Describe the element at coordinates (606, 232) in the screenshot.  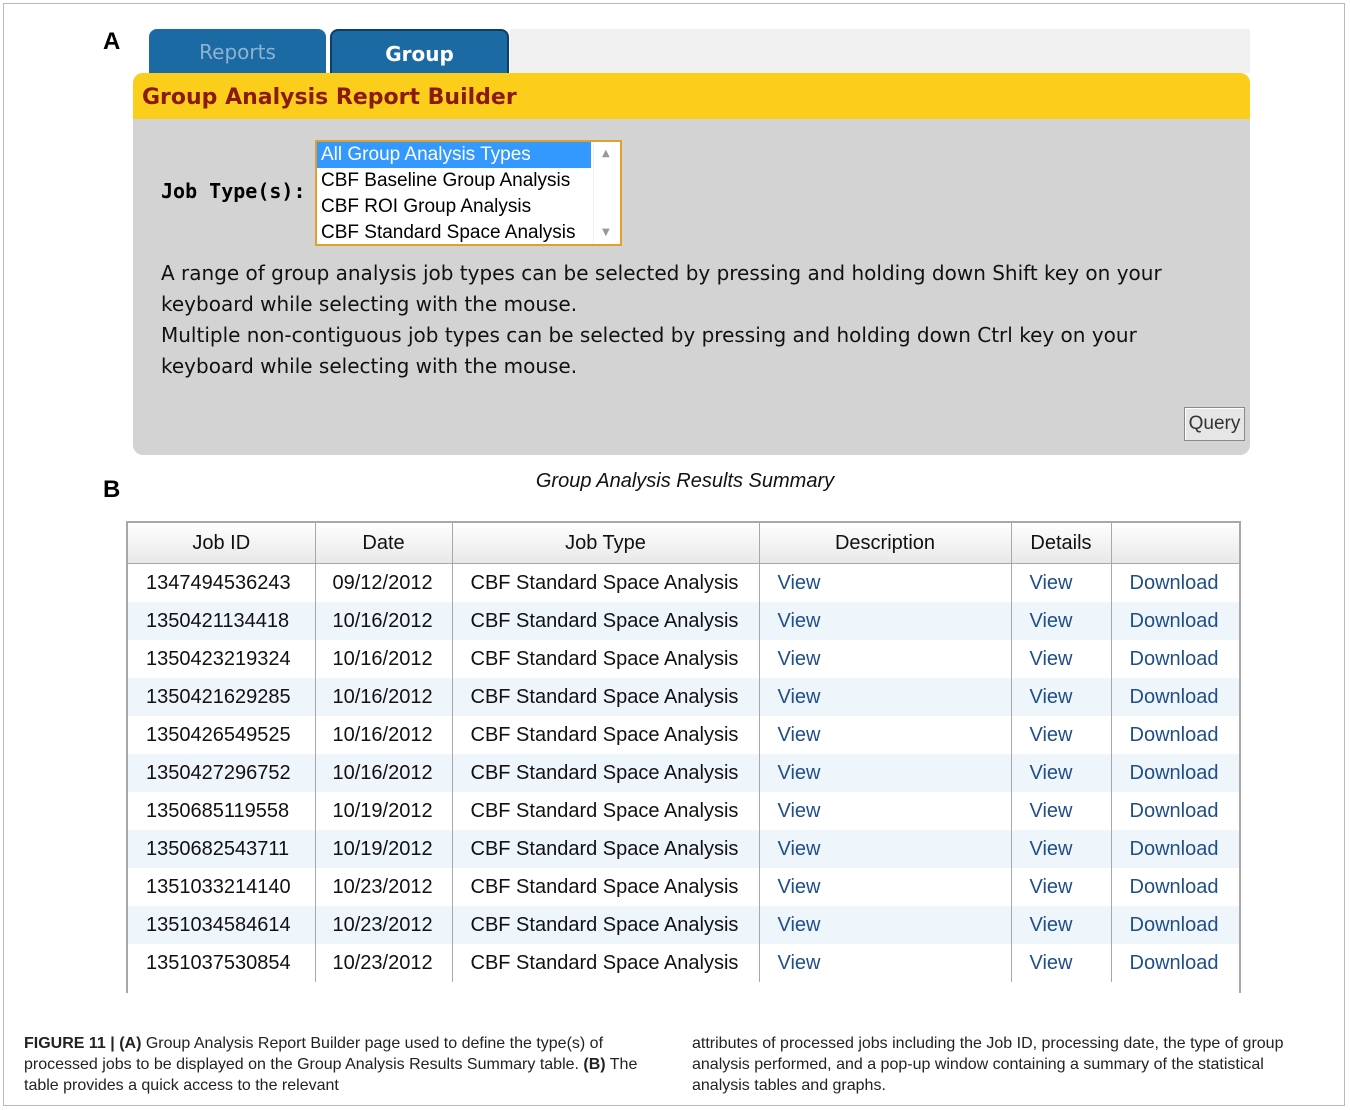
I see `scroll-down-icon: ▼` at that location.